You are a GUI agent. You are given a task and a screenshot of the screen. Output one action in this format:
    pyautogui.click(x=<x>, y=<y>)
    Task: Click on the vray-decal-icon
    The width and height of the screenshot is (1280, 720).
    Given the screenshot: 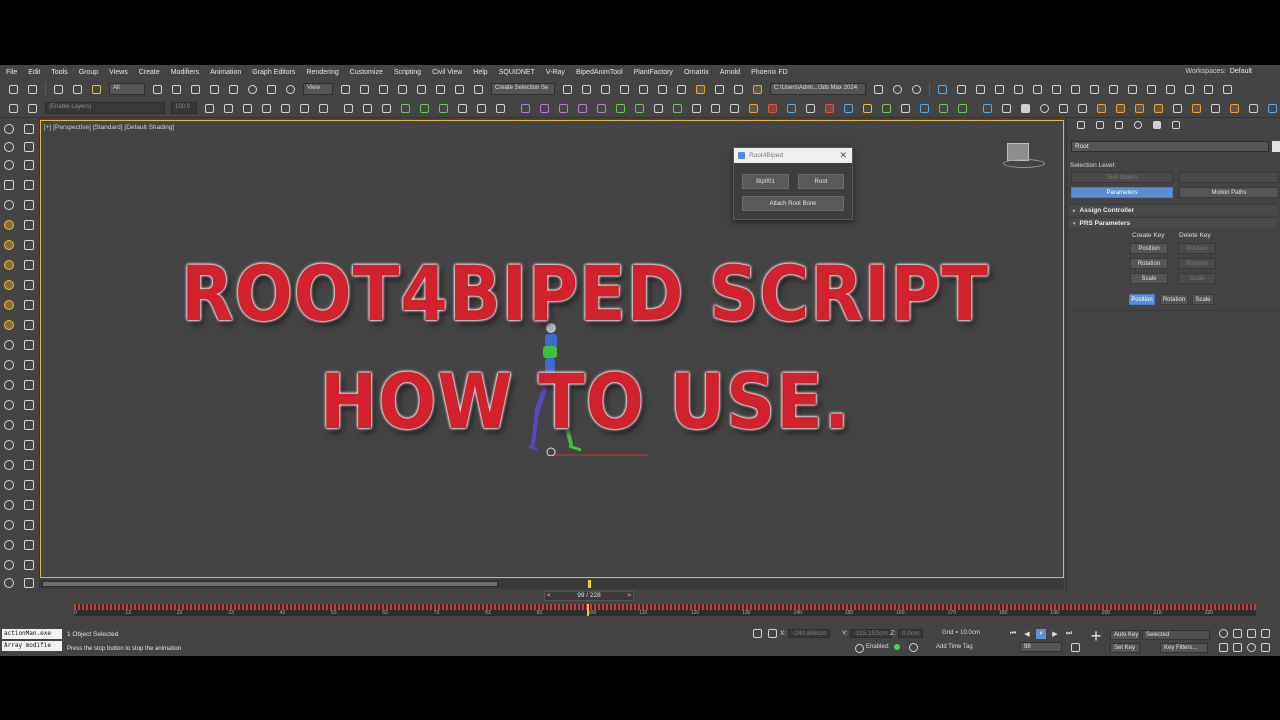 What is the action you would take?
    pyautogui.click(x=1151, y=89)
    